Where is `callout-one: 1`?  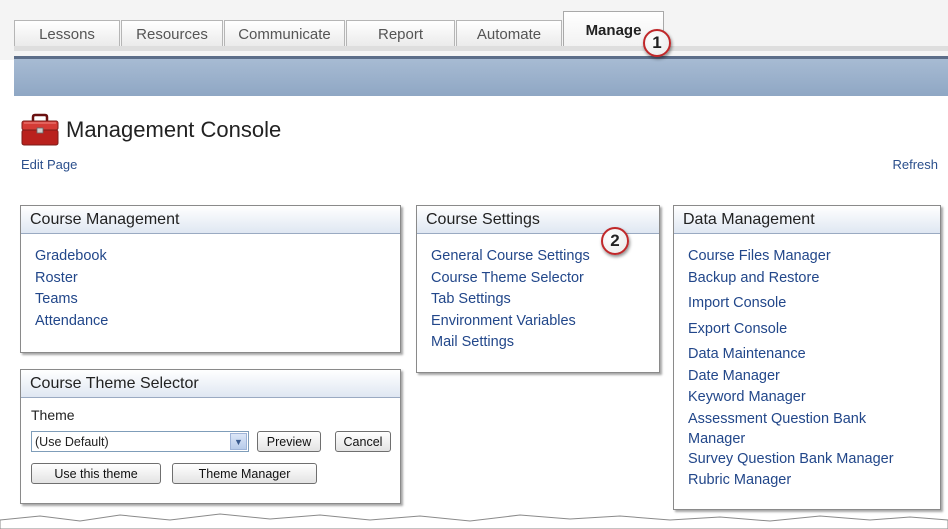 callout-one: 1 is located at coordinates (657, 43).